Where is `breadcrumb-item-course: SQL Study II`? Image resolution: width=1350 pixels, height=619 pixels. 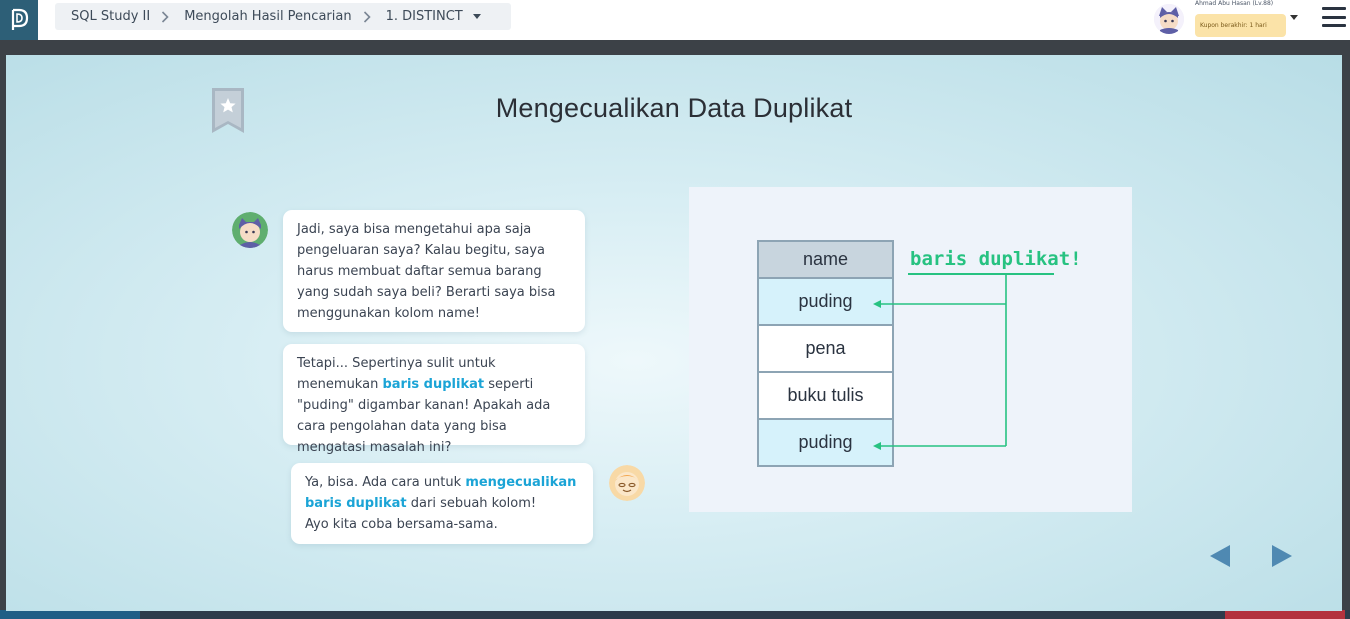
breadcrumb-item-course: SQL Study II is located at coordinates (110, 16).